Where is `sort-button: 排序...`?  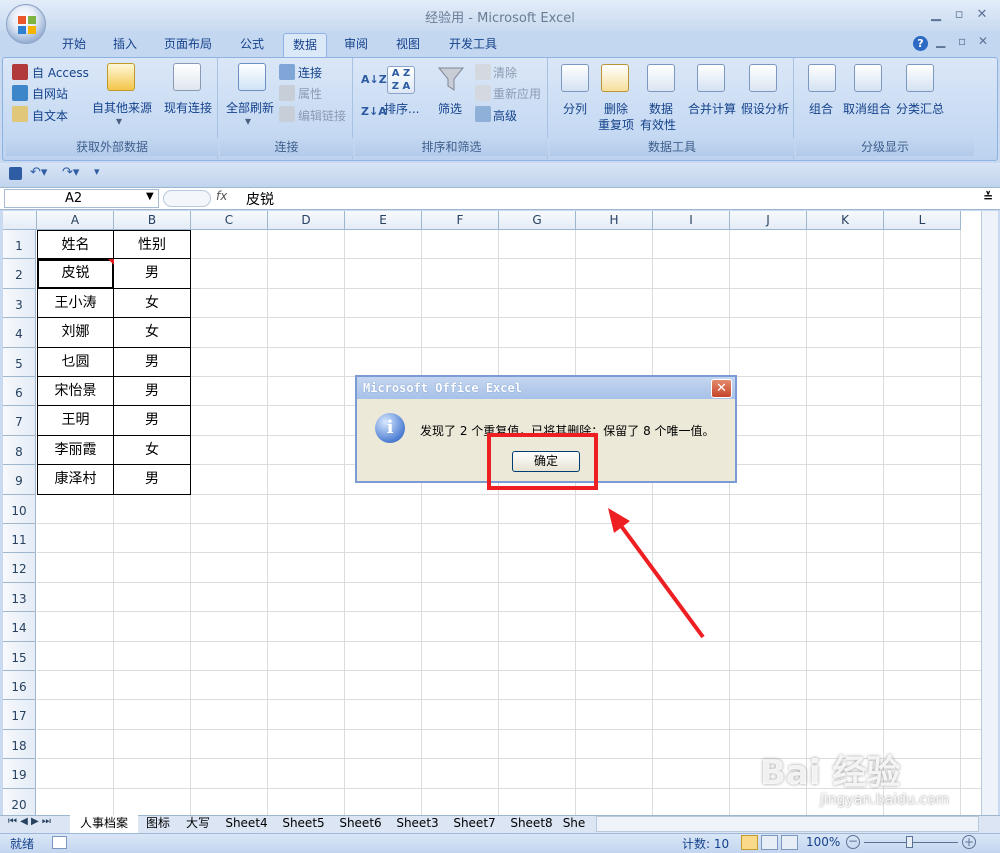 sort-button: 排序... is located at coordinates (401, 108).